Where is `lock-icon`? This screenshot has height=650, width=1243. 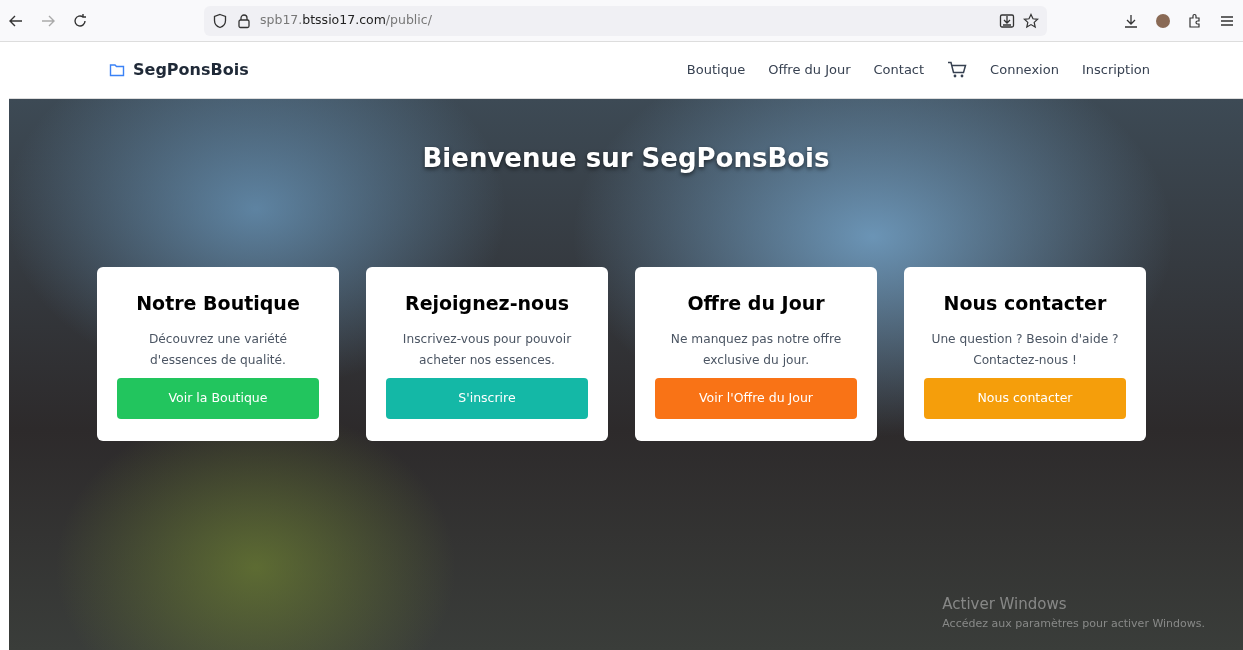 lock-icon is located at coordinates (244, 20).